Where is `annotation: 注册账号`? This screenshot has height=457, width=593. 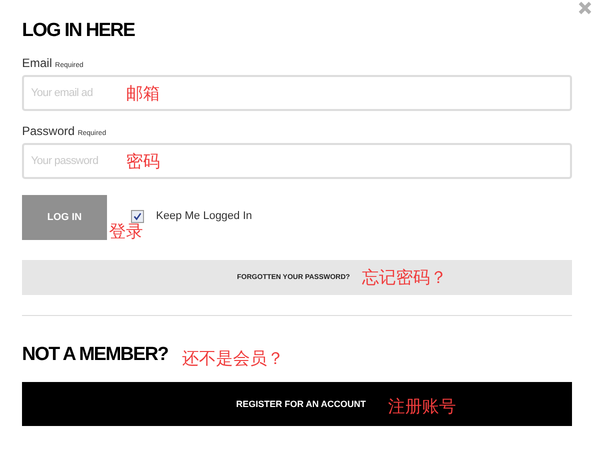 annotation: 注册账号 is located at coordinates (422, 407).